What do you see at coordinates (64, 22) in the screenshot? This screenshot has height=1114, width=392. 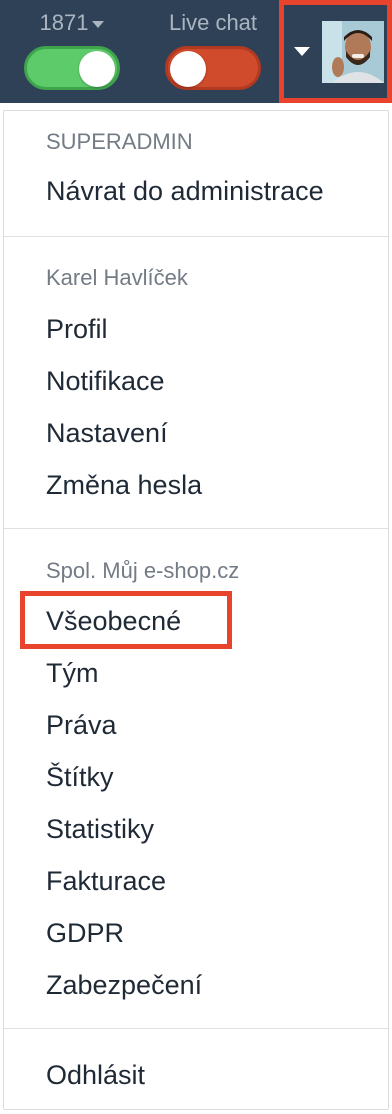 I see `counter-label: 1871` at bounding box center [64, 22].